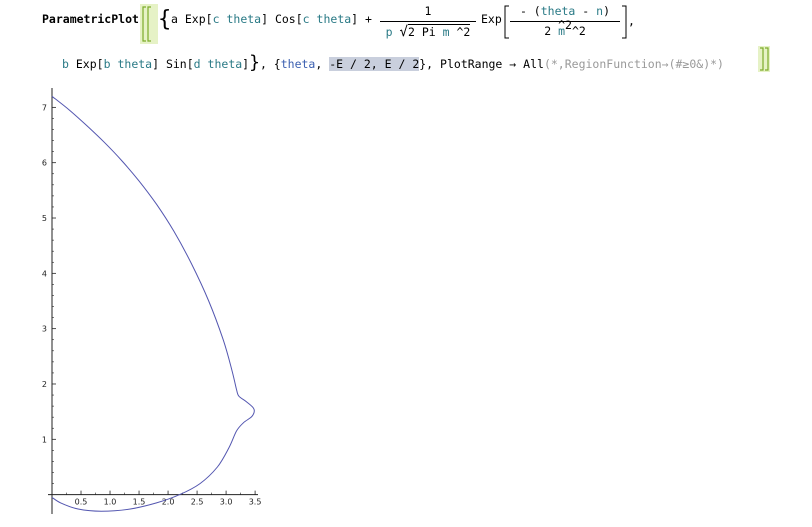 This screenshot has height=527, width=812. I want to click on line-1-comma: ,, so click(631, 21).